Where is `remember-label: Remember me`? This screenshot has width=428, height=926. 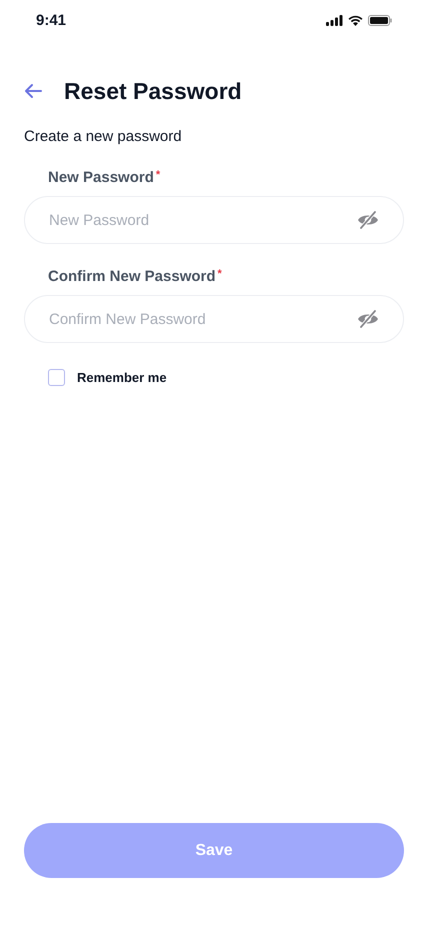
remember-label: Remember me is located at coordinates (122, 377).